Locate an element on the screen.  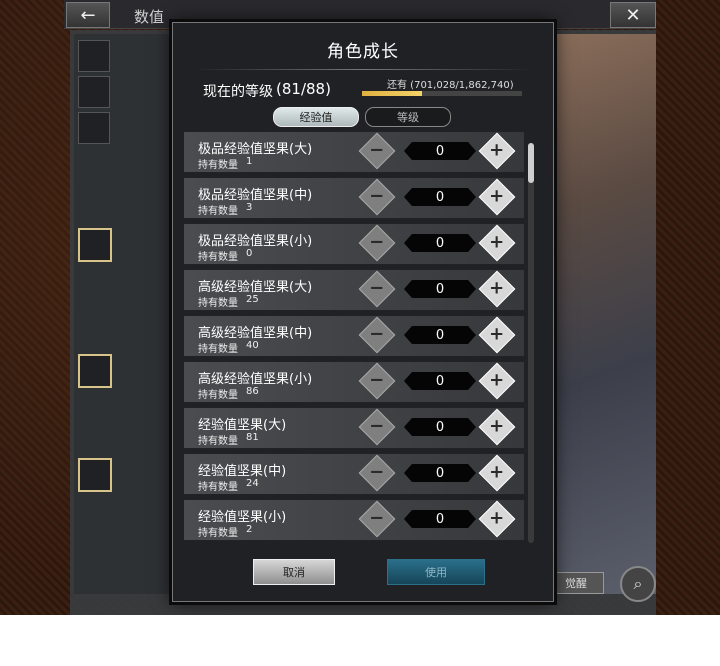
list-item: 经验值坚果(中) 持有数量 24 − 0 + is located at coordinates (354, 474).